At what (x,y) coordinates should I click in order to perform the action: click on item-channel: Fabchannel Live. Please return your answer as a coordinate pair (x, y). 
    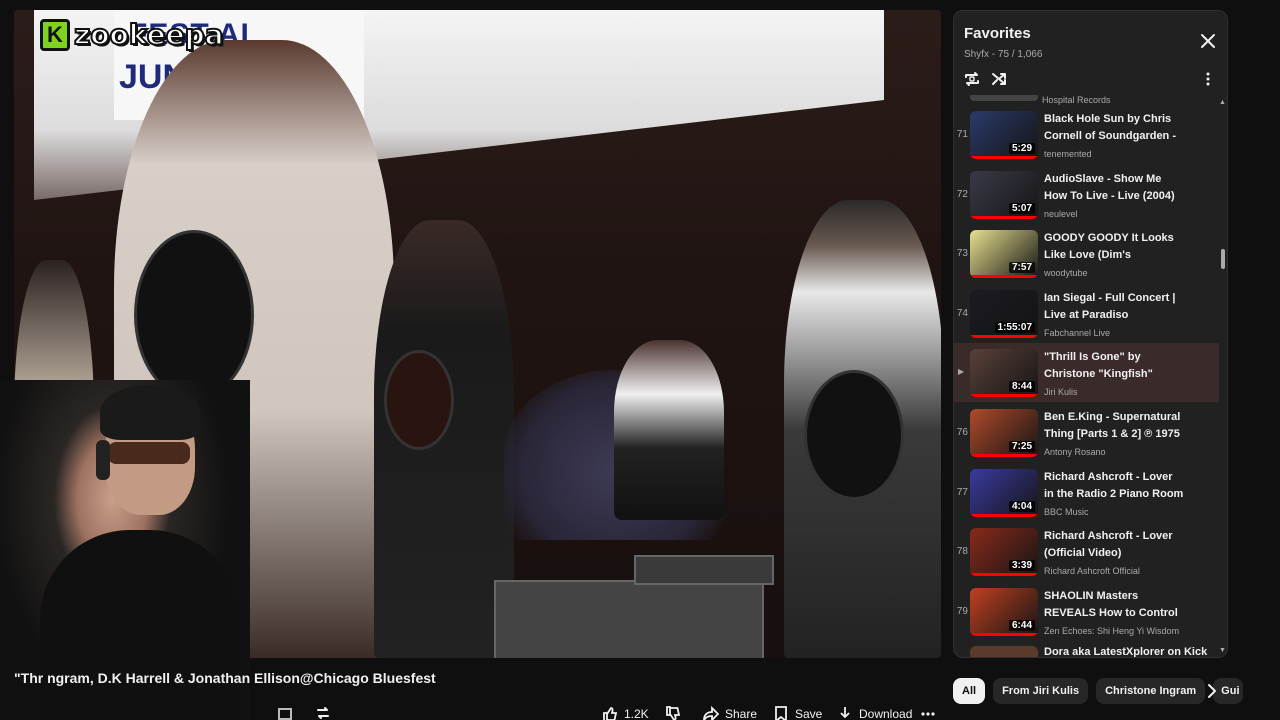
    Looking at the image, I should click on (1077, 332).